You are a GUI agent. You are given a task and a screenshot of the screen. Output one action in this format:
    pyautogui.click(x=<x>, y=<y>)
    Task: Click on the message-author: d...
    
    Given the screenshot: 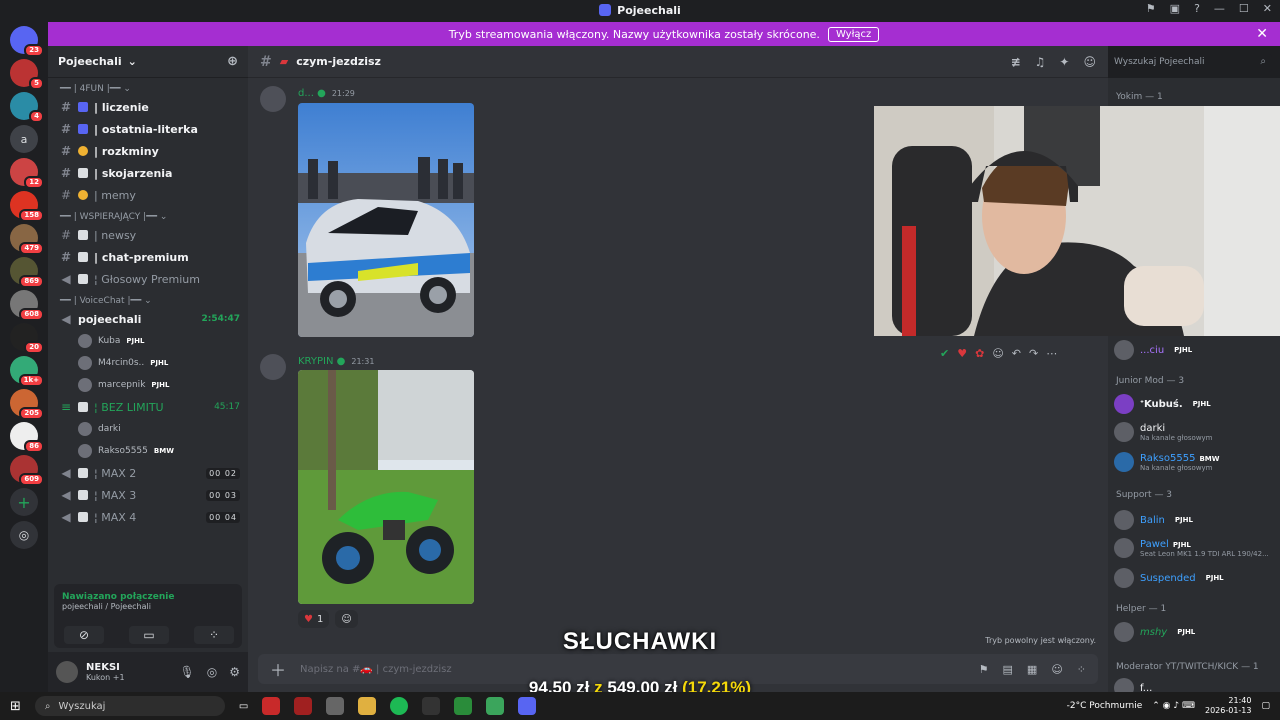 What is the action you would take?
    pyautogui.click(x=306, y=93)
    